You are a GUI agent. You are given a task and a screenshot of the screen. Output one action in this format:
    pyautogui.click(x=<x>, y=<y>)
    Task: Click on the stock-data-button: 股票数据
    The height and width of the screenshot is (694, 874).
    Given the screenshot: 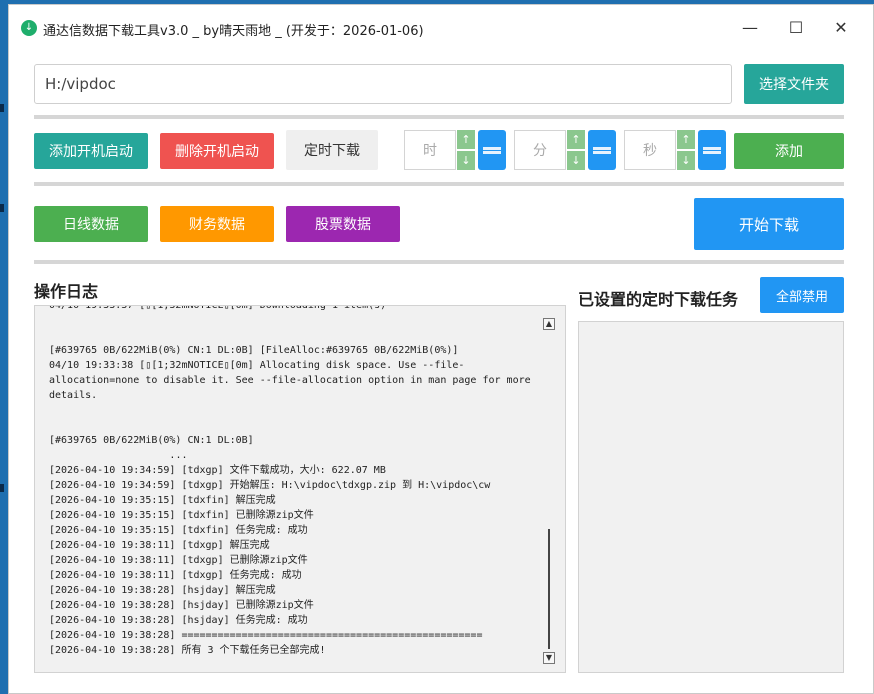 What is the action you would take?
    pyautogui.click(x=343, y=224)
    